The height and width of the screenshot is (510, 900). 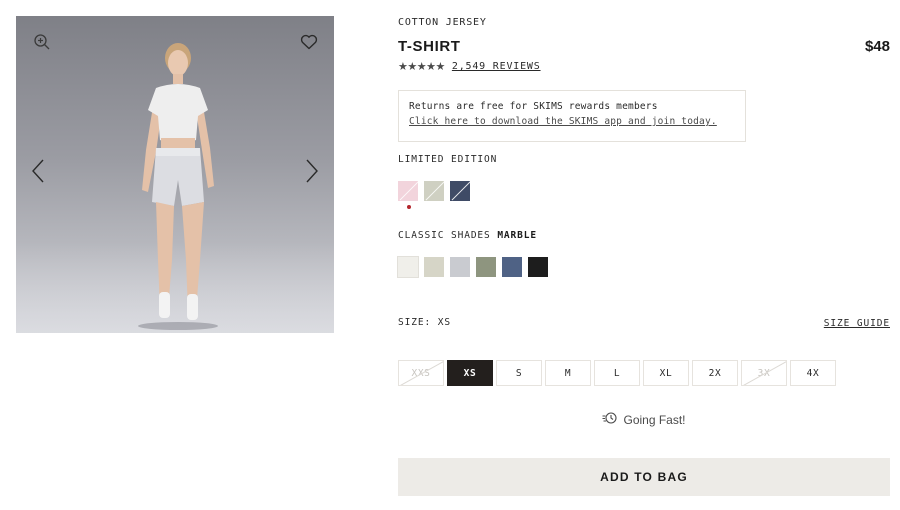 I want to click on classic-shades-label: CLASSIC SHADES MARBLE, so click(x=467, y=235).